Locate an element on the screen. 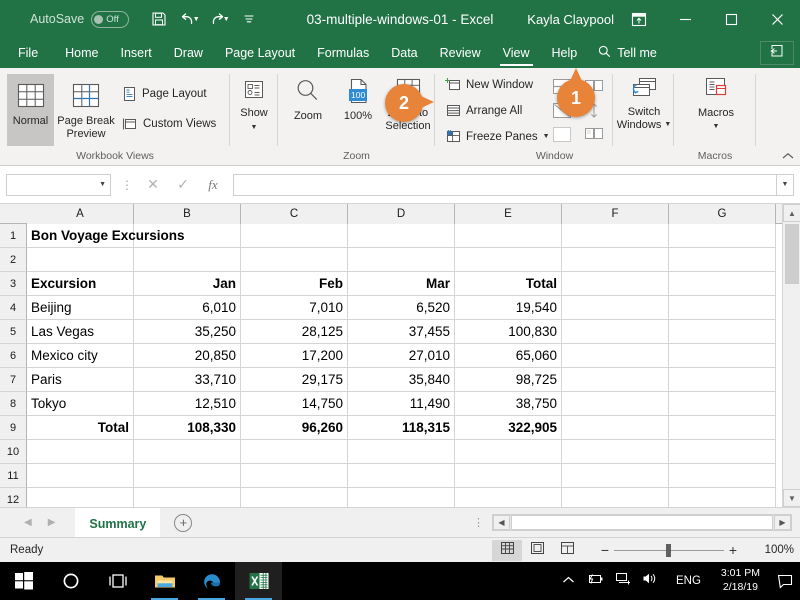 Image resolution: width=800 pixels, height=600 pixels. action-center-icon is located at coordinates (785, 581).